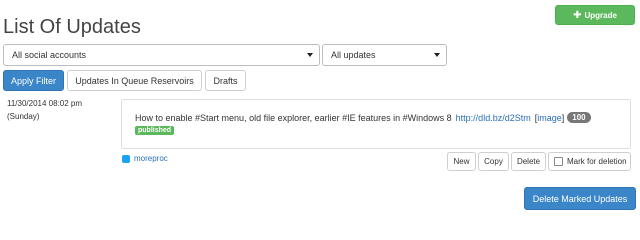 The height and width of the screenshot is (240, 640). What do you see at coordinates (134, 80) in the screenshot?
I see `tab-updates-in-queue-reservoirs: Updates In Queue Reservoirs` at bounding box center [134, 80].